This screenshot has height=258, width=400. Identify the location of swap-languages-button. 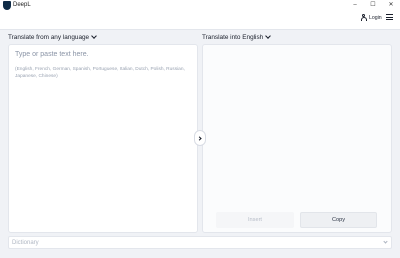
(200, 138).